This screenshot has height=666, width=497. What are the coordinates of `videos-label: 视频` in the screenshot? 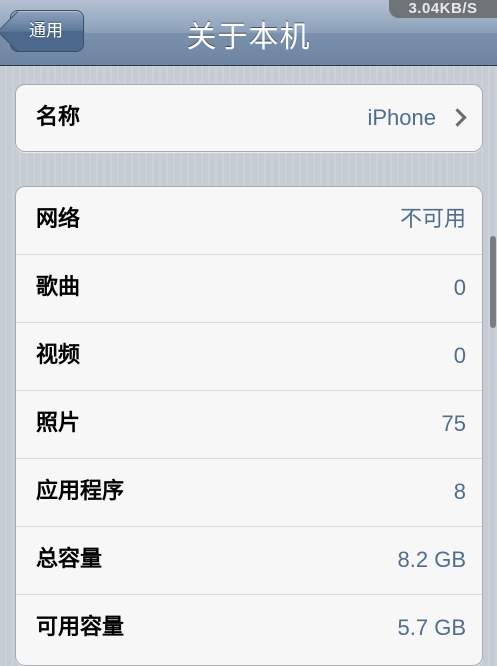 It's located at (58, 355).